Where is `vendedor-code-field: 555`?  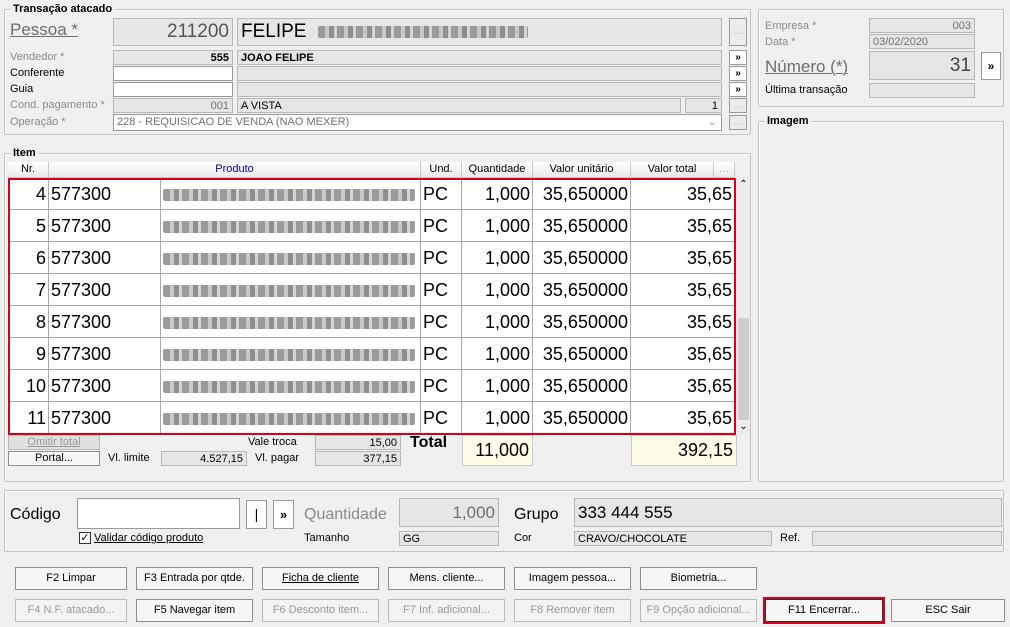 vendedor-code-field: 555 is located at coordinates (173, 57).